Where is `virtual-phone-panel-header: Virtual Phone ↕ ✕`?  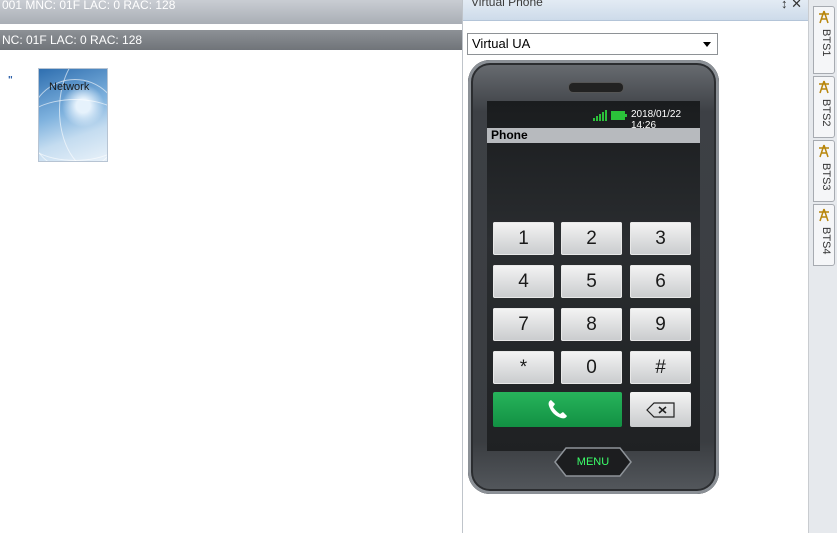 virtual-phone-panel-header: Virtual Phone ↕ ✕ is located at coordinates (635, 10).